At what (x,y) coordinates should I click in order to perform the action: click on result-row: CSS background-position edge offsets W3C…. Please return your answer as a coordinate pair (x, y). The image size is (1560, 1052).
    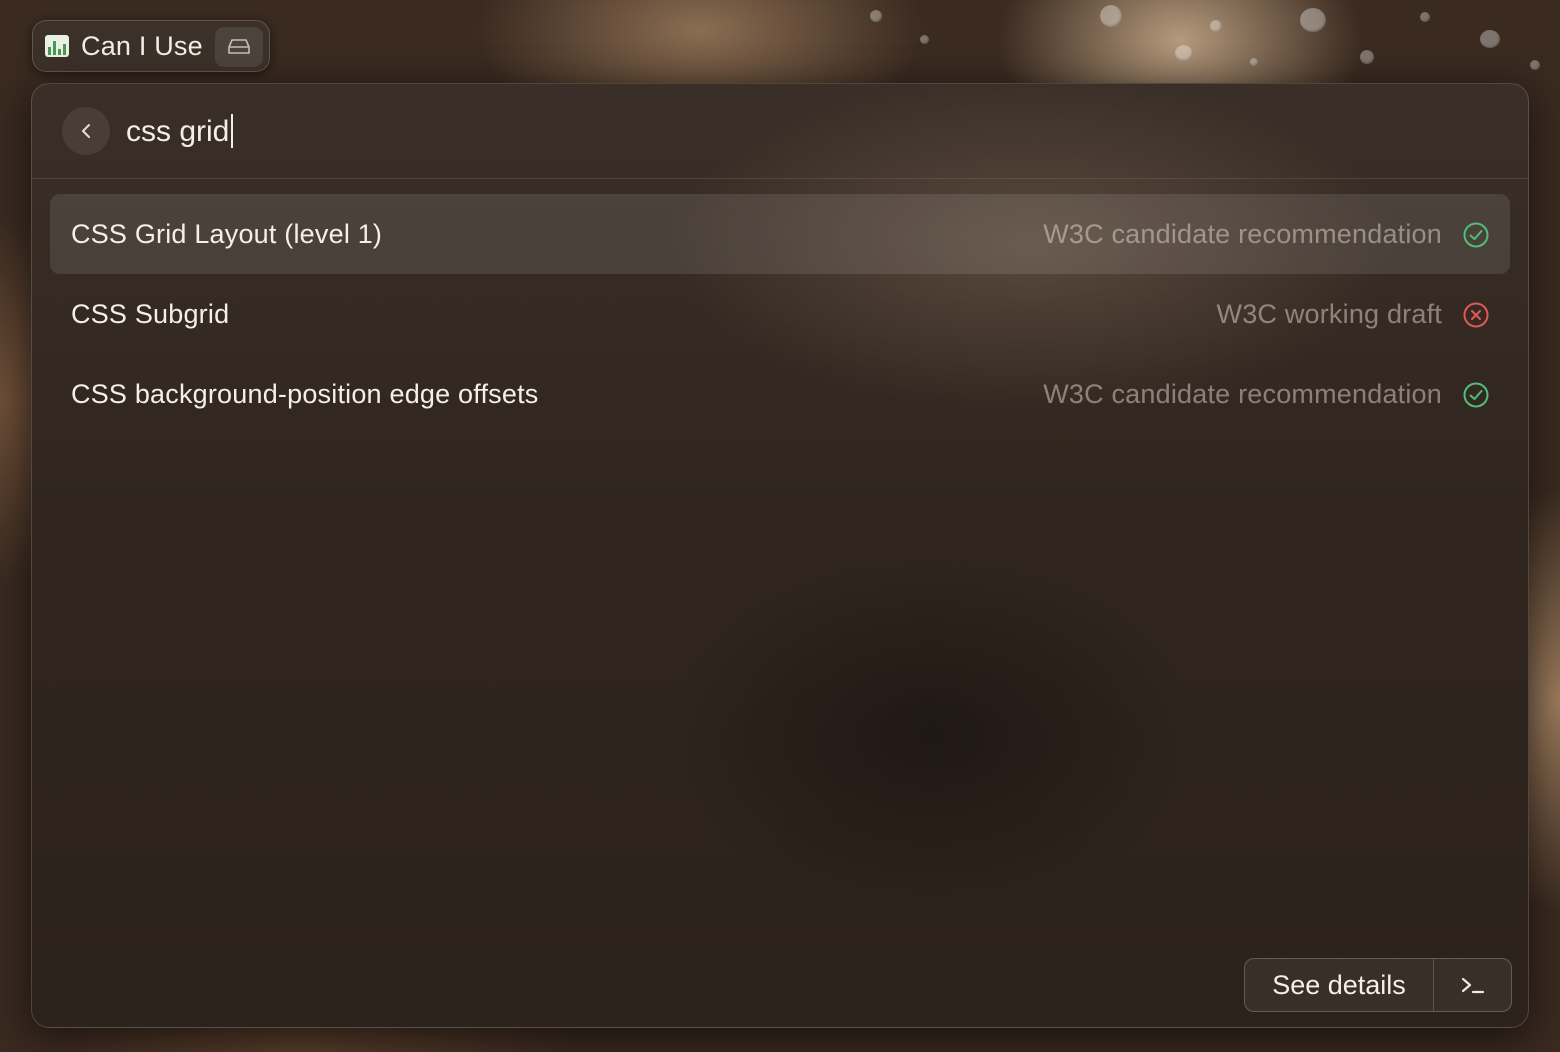
    Looking at the image, I should click on (780, 394).